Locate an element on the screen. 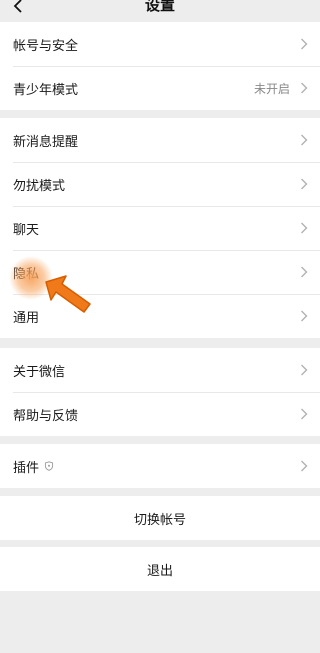 This screenshot has width=320, height=653. switch-account-label: 切换帐号 is located at coordinates (159, 520).